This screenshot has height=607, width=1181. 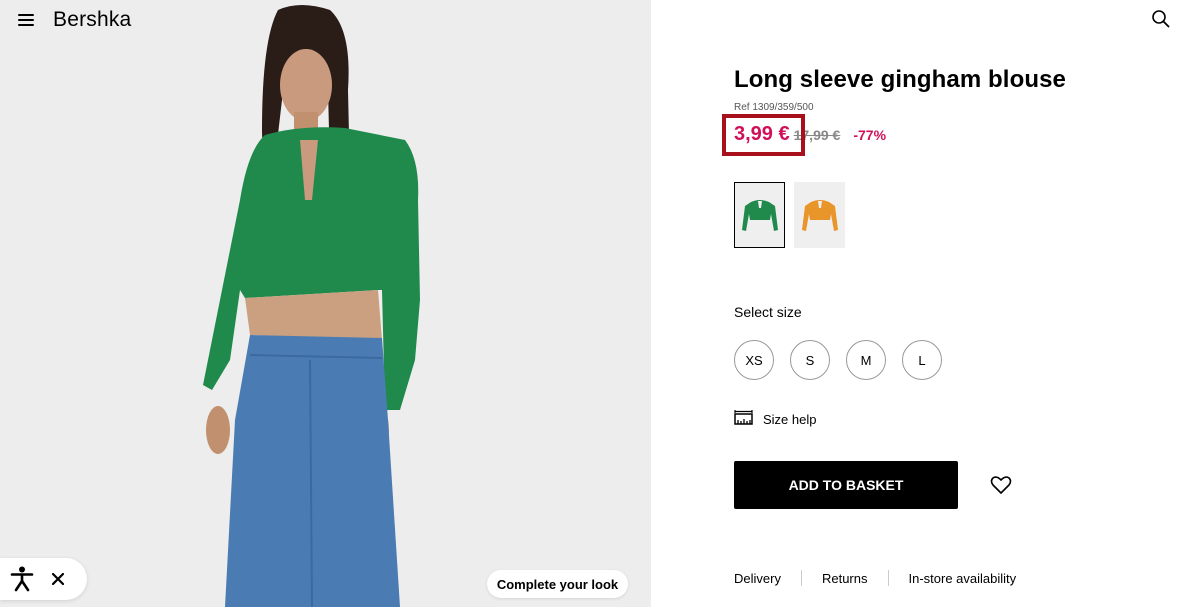 What do you see at coordinates (762, 134) in the screenshot?
I see `current-price: 3,99 €` at bounding box center [762, 134].